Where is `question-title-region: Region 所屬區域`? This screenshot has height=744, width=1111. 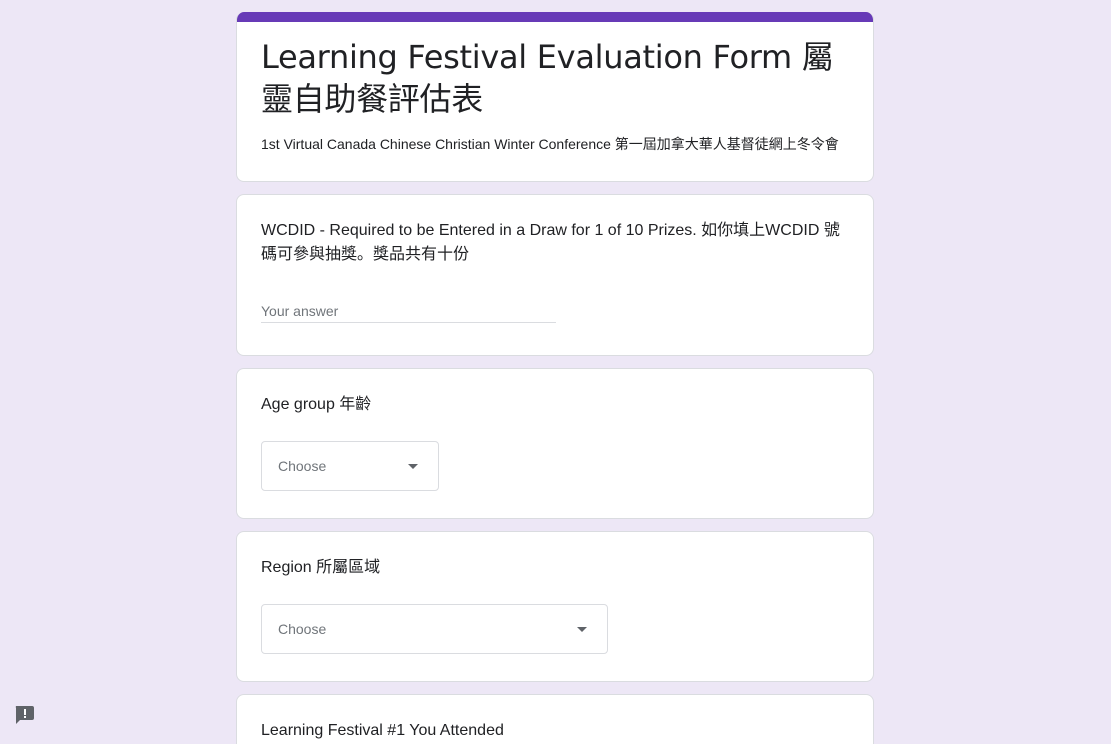
question-title-region: Region 所屬區域 is located at coordinates (321, 567).